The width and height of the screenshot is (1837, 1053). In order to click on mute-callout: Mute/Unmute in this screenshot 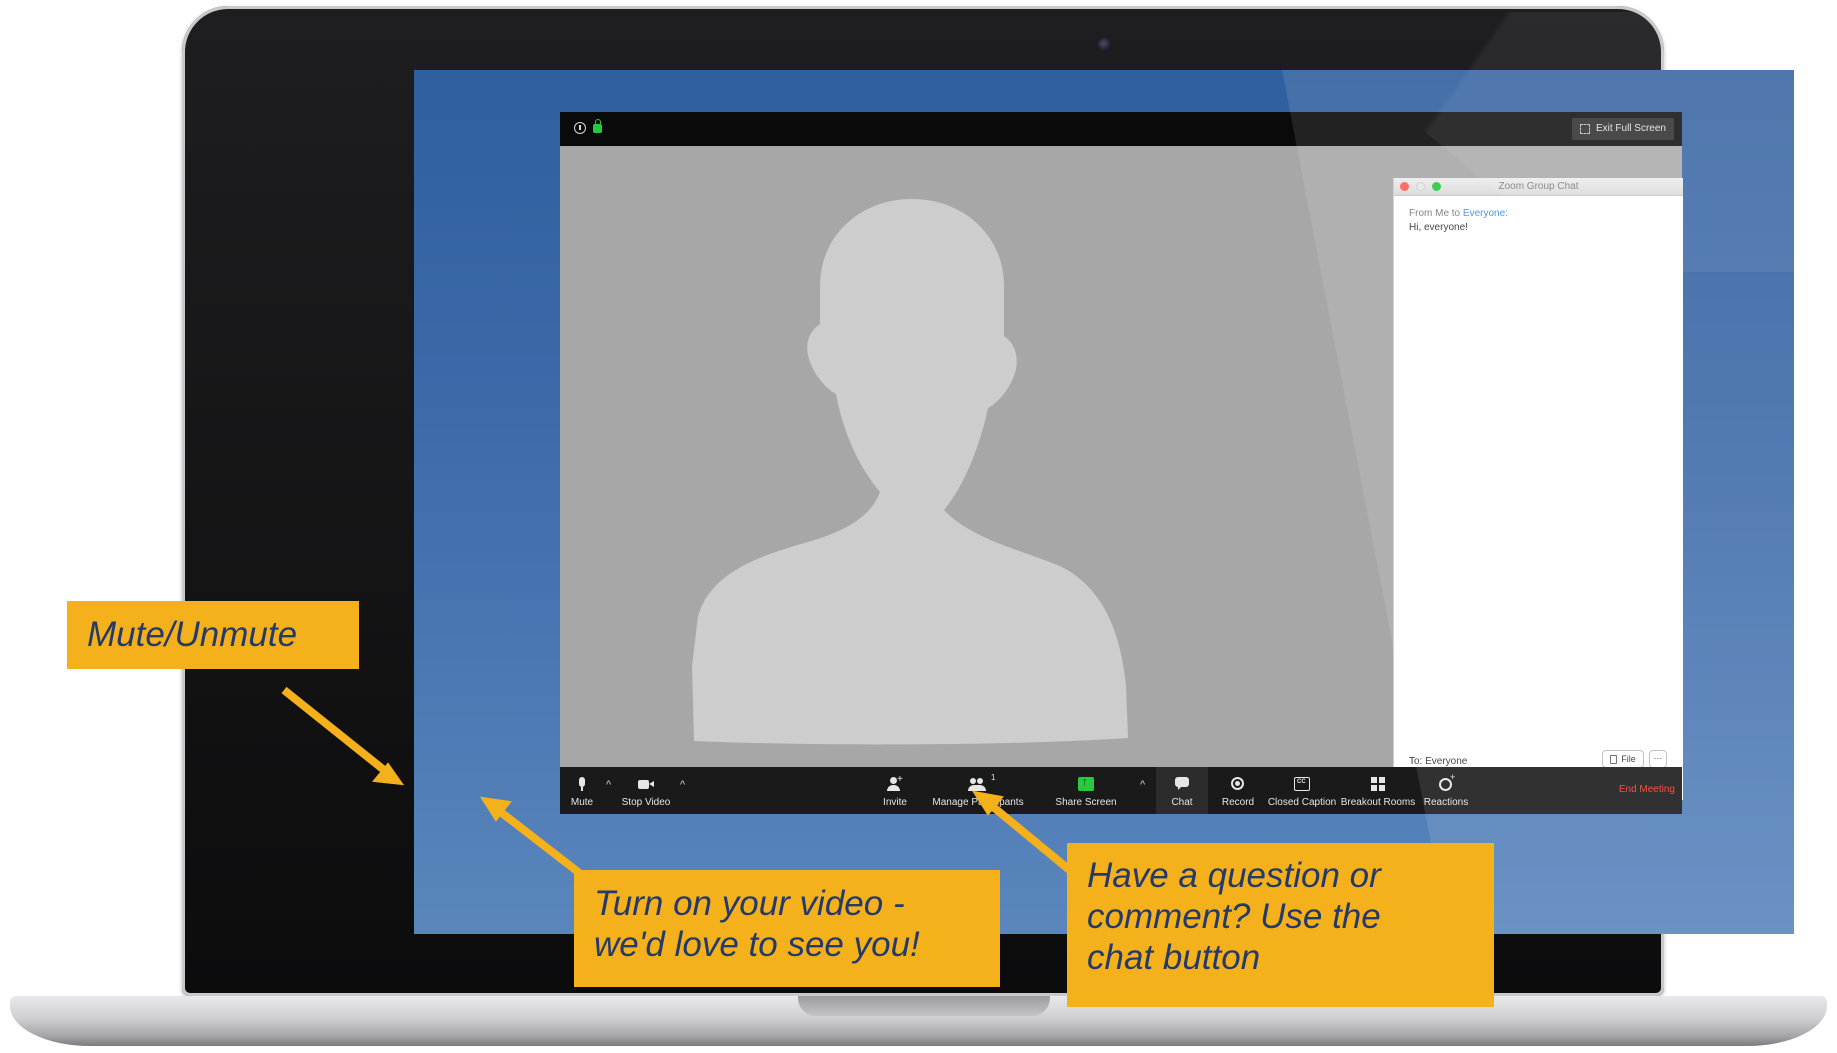, I will do `click(213, 635)`.